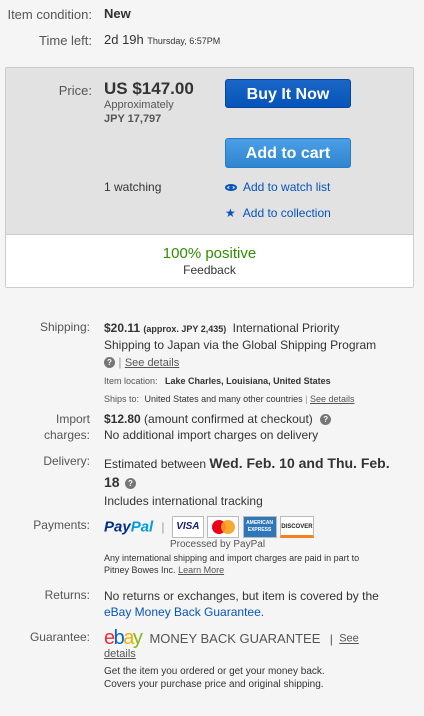 The width and height of the screenshot is (424, 716). Describe the element at coordinates (248, 381) in the screenshot. I see `item-location-value: Lake Charles, Louisiana, United States` at that location.